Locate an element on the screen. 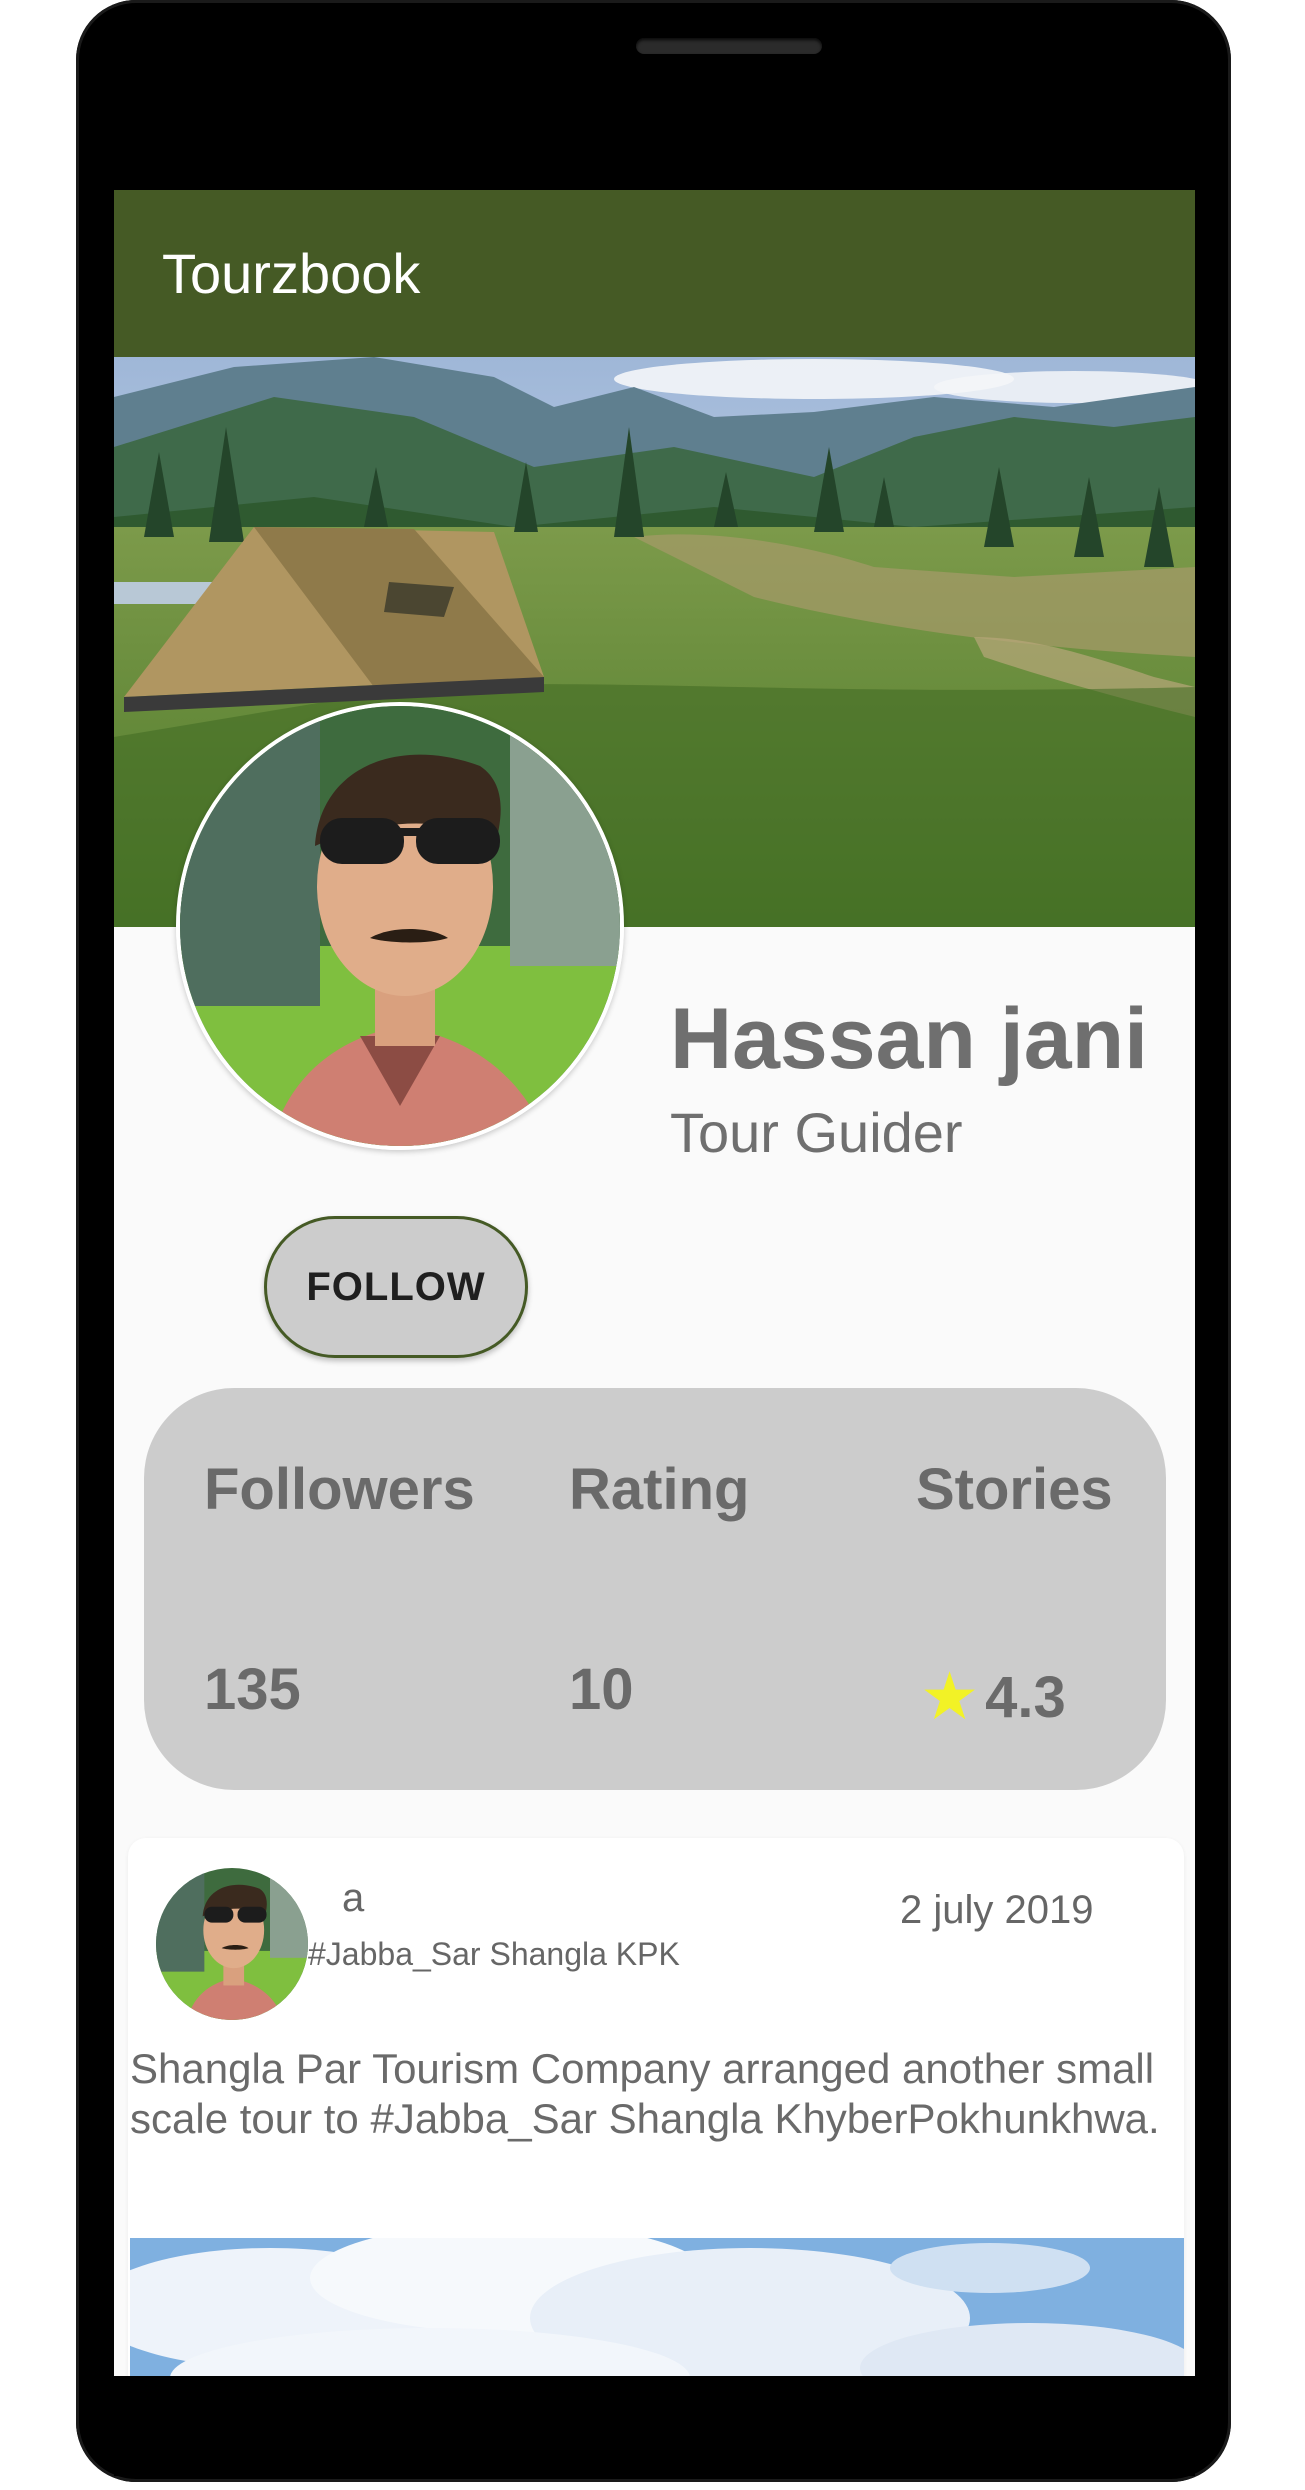 The height and width of the screenshot is (2490, 1305). app-title: Tourzbook is located at coordinates (291, 273).